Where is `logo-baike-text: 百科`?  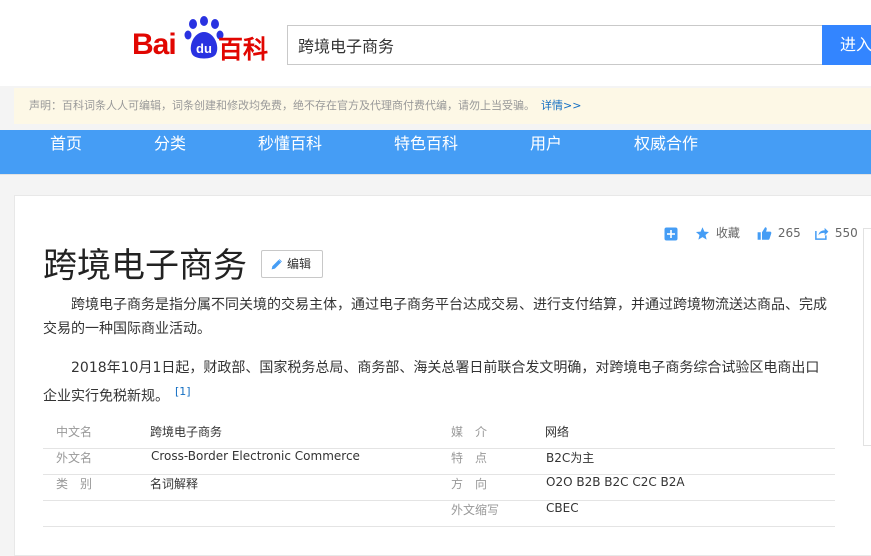 logo-baike-text: 百科 is located at coordinates (243, 49).